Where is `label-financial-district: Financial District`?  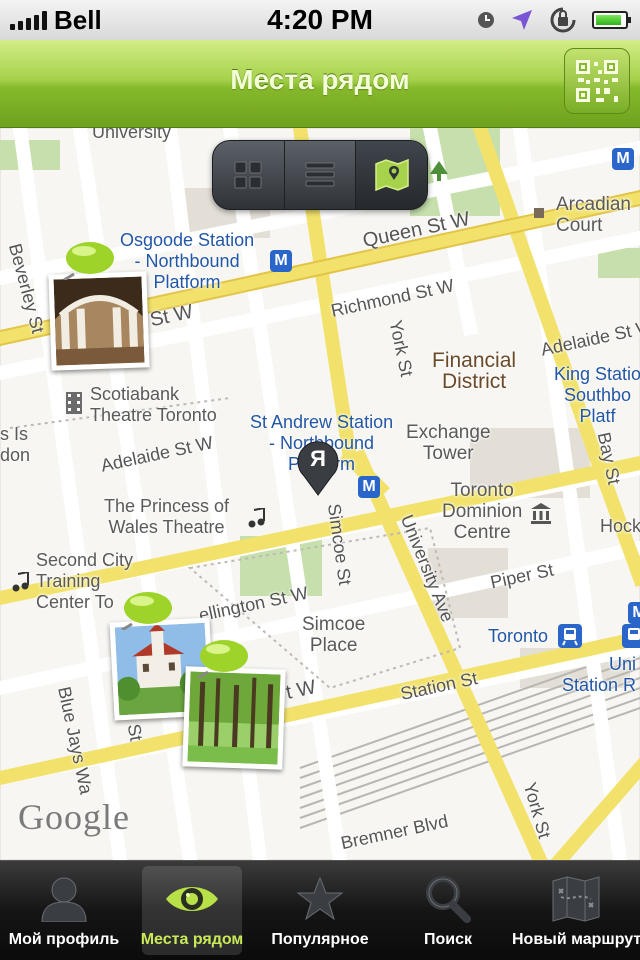 label-financial-district: Financial District is located at coordinates (474, 371).